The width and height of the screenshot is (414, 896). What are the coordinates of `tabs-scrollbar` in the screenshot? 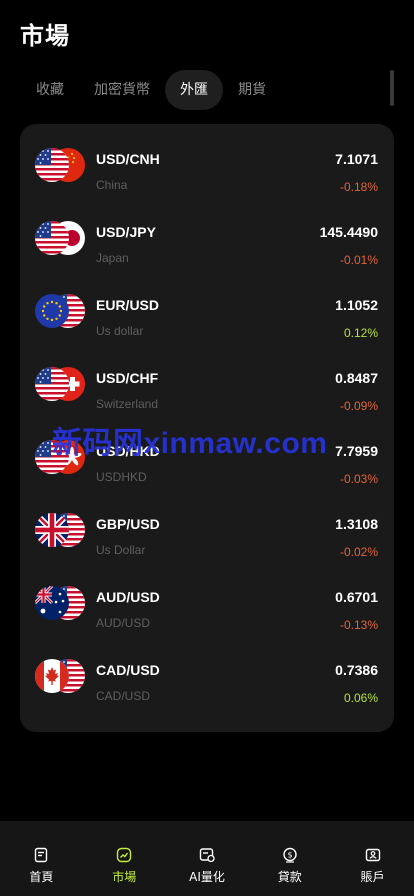 It's located at (392, 88).